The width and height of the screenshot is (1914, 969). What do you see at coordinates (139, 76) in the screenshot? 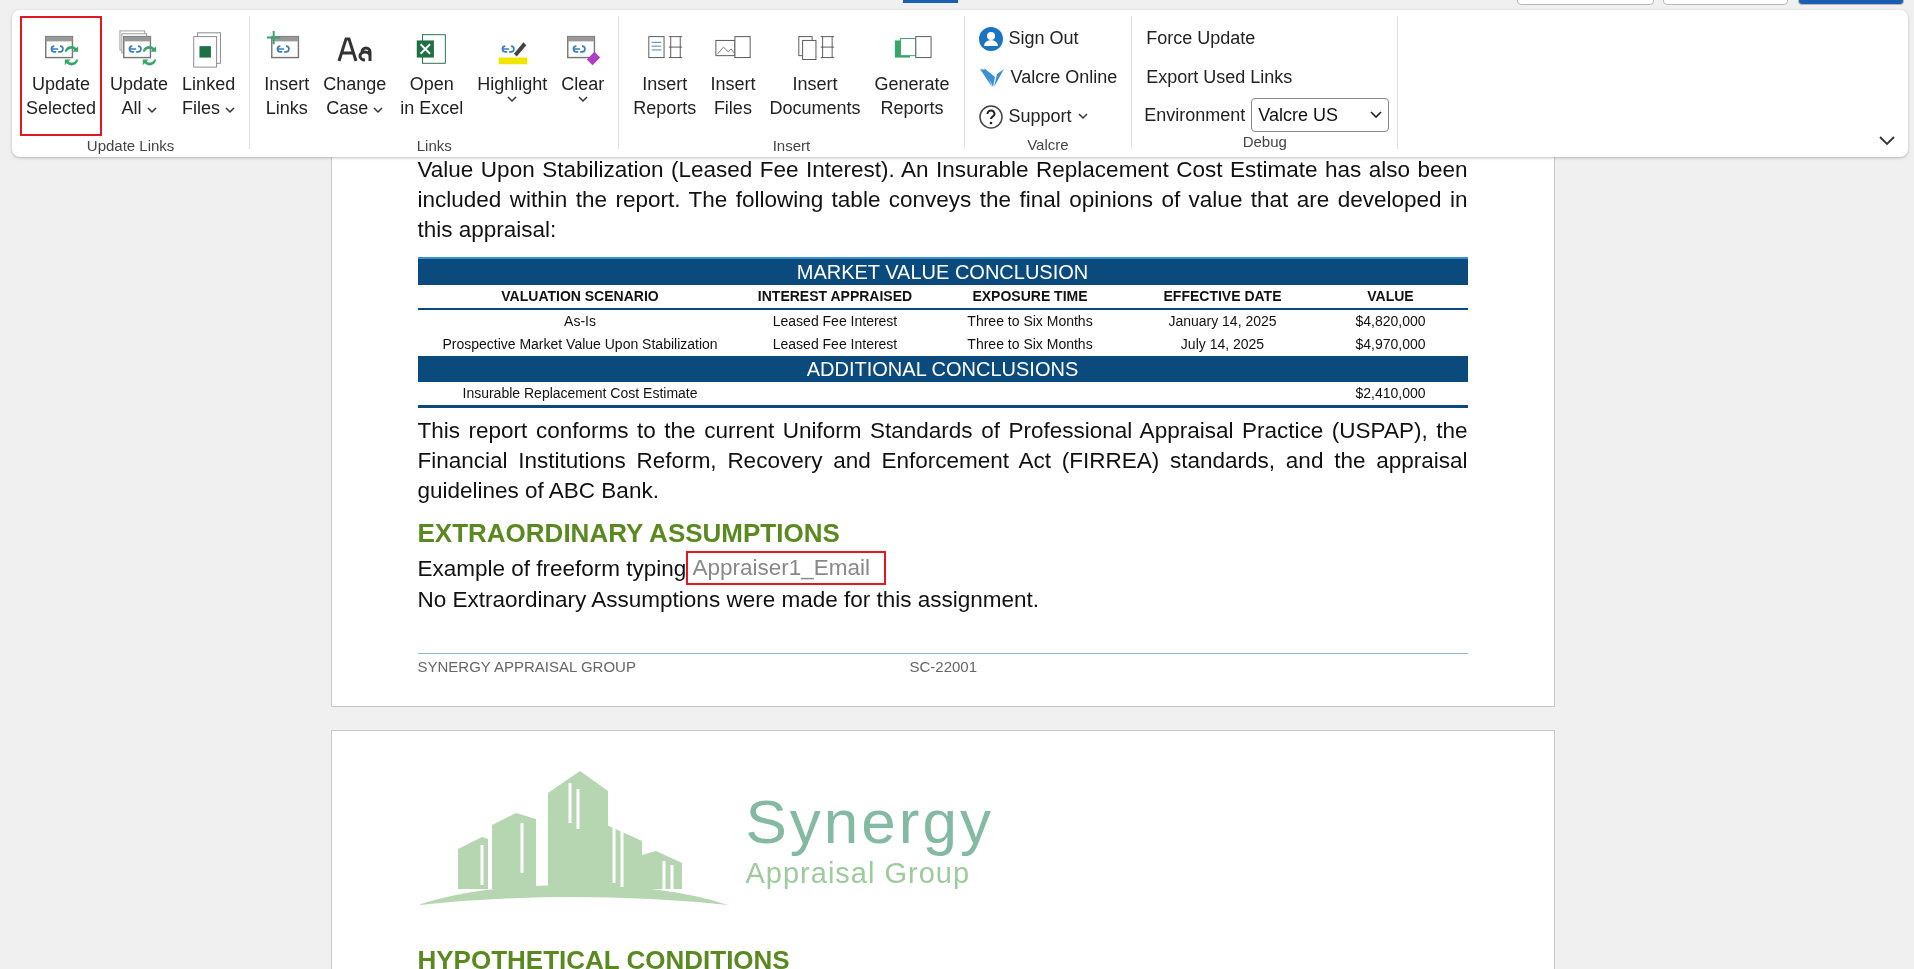
I see `ribbon-button: Update All` at bounding box center [139, 76].